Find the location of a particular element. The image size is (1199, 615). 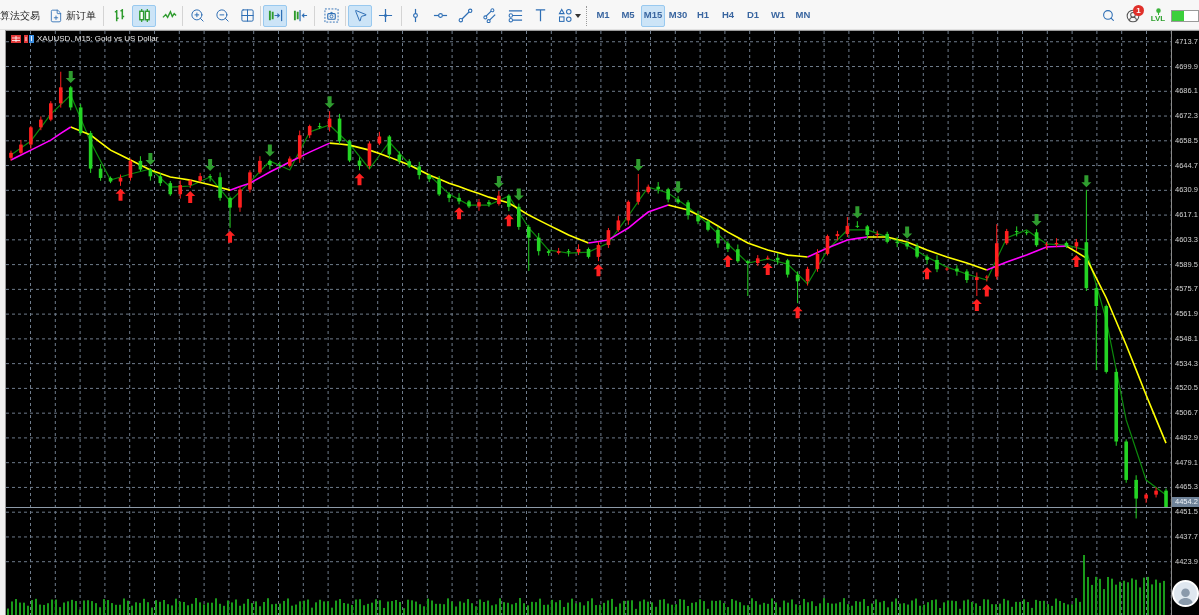

candlestick-chart-icon is located at coordinates (144, 15).